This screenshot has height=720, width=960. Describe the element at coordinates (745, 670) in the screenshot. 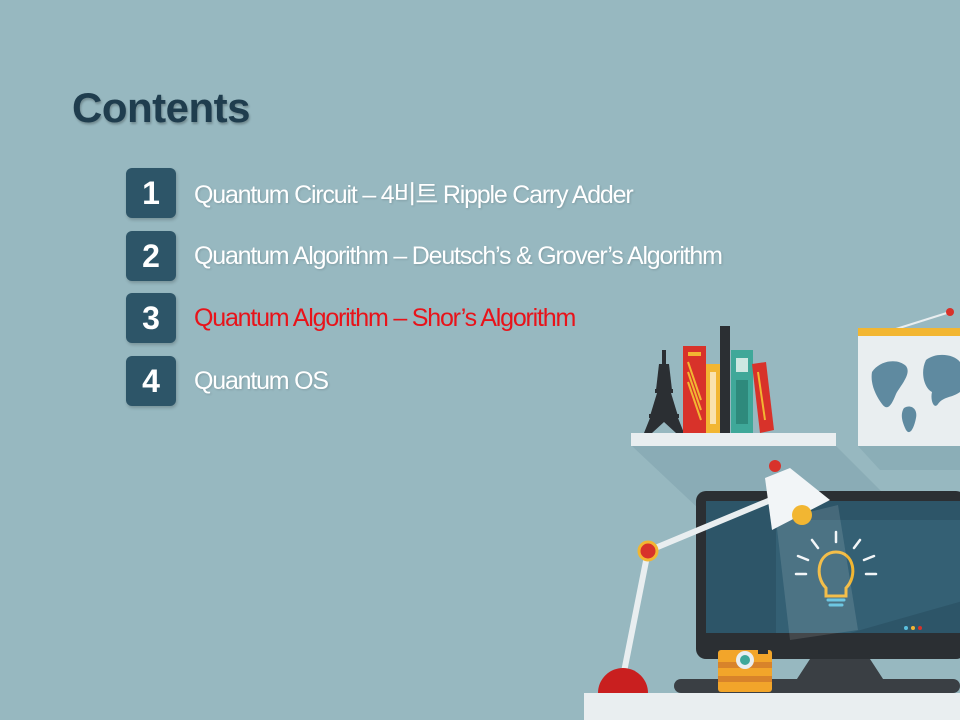

I see `camera-icon` at that location.